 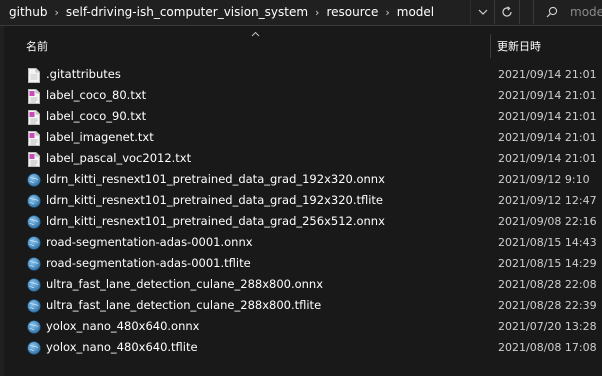 I want to click on file-name: road-segmentation-adas-0001.onnx, so click(x=149, y=242).